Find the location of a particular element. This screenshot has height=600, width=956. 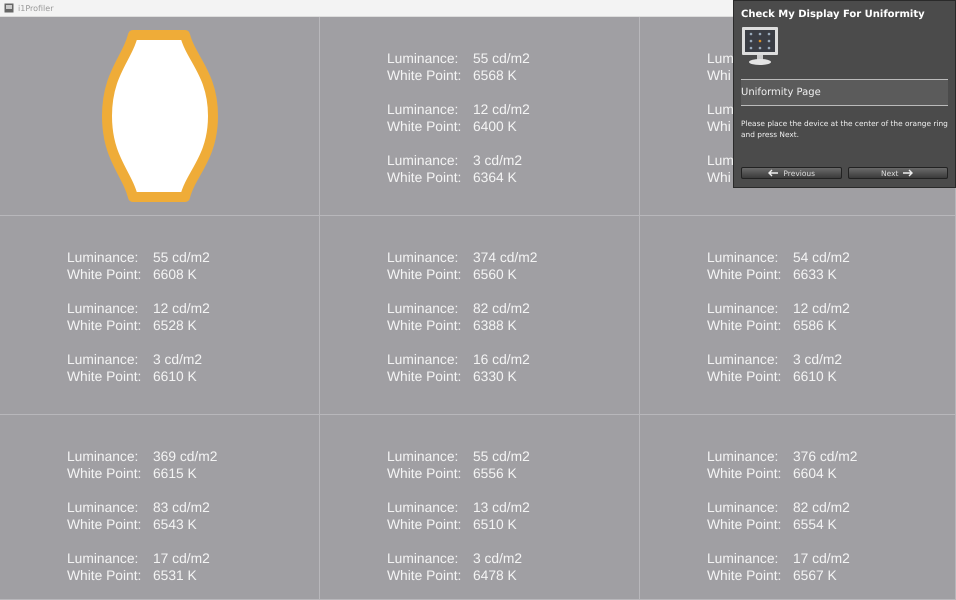

panel-title: Check My Display For Uniformity is located at coordinates (833, 14).